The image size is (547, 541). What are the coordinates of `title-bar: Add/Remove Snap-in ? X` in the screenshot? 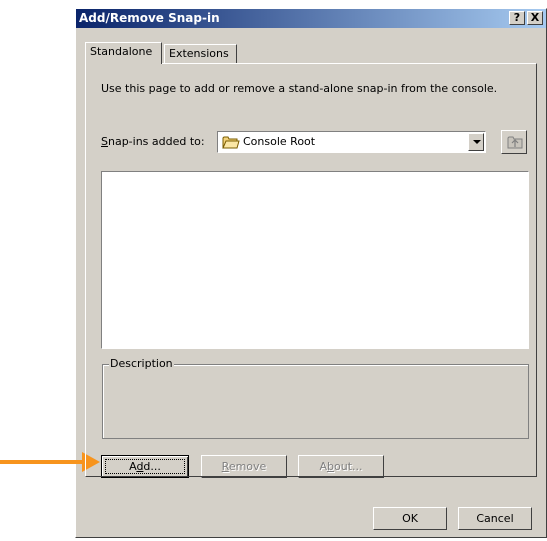 It's located at (311, 18).